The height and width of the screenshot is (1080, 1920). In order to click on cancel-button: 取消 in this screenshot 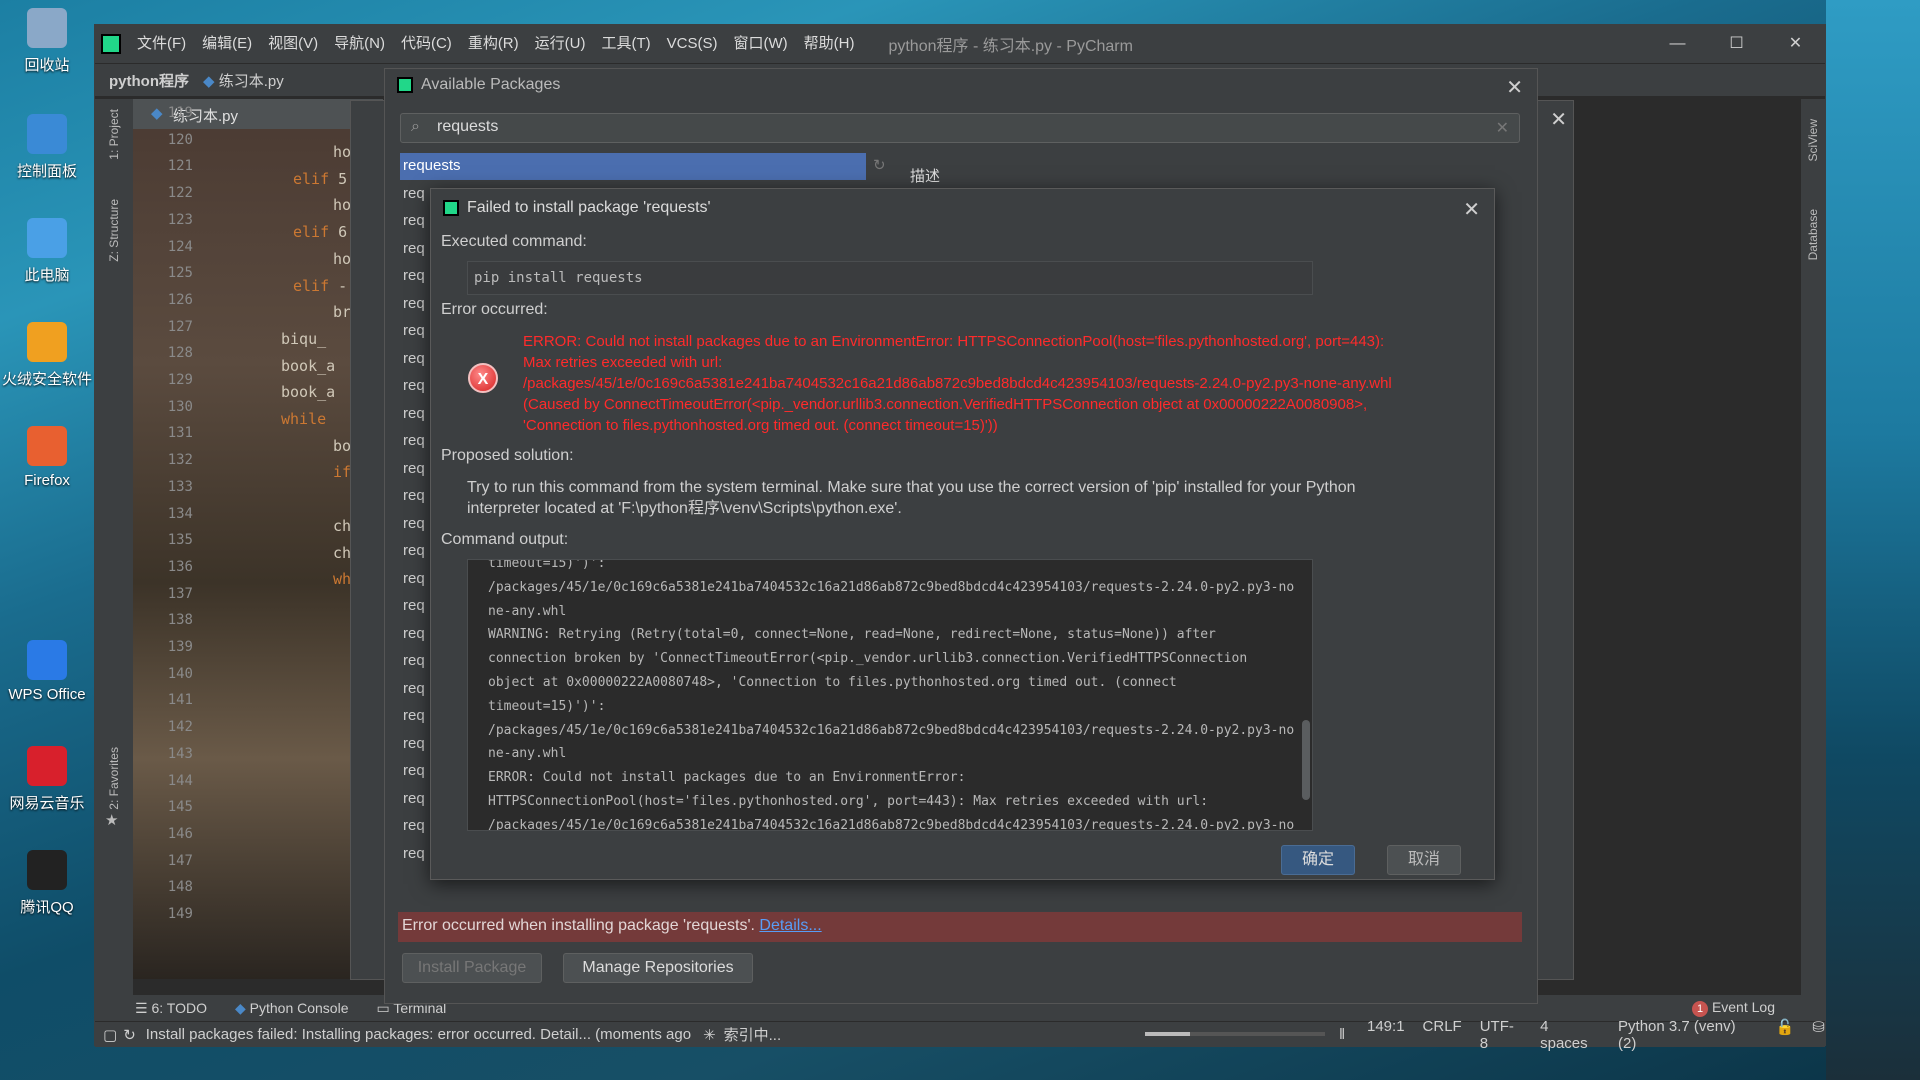, I will do `click(1424, 860)`.